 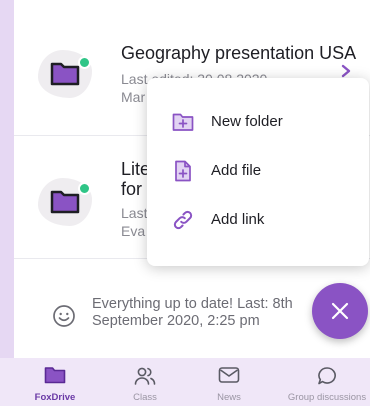 I want to click on nav-item-foxdrive: FoxDrive, so click(x=55, y=382).